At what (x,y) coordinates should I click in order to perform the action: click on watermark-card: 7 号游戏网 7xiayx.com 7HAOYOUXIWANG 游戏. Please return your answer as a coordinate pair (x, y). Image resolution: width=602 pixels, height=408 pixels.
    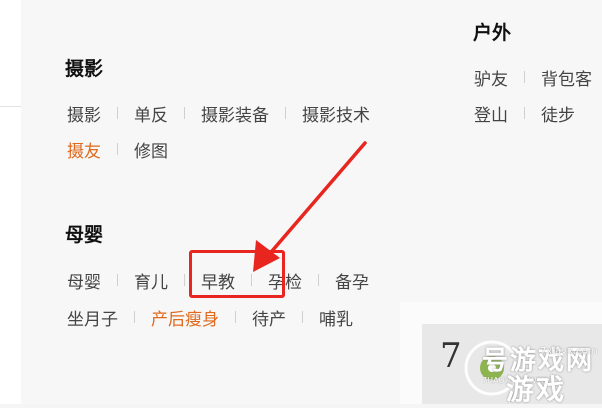
    Looking at the image, I should click on (512, 365).